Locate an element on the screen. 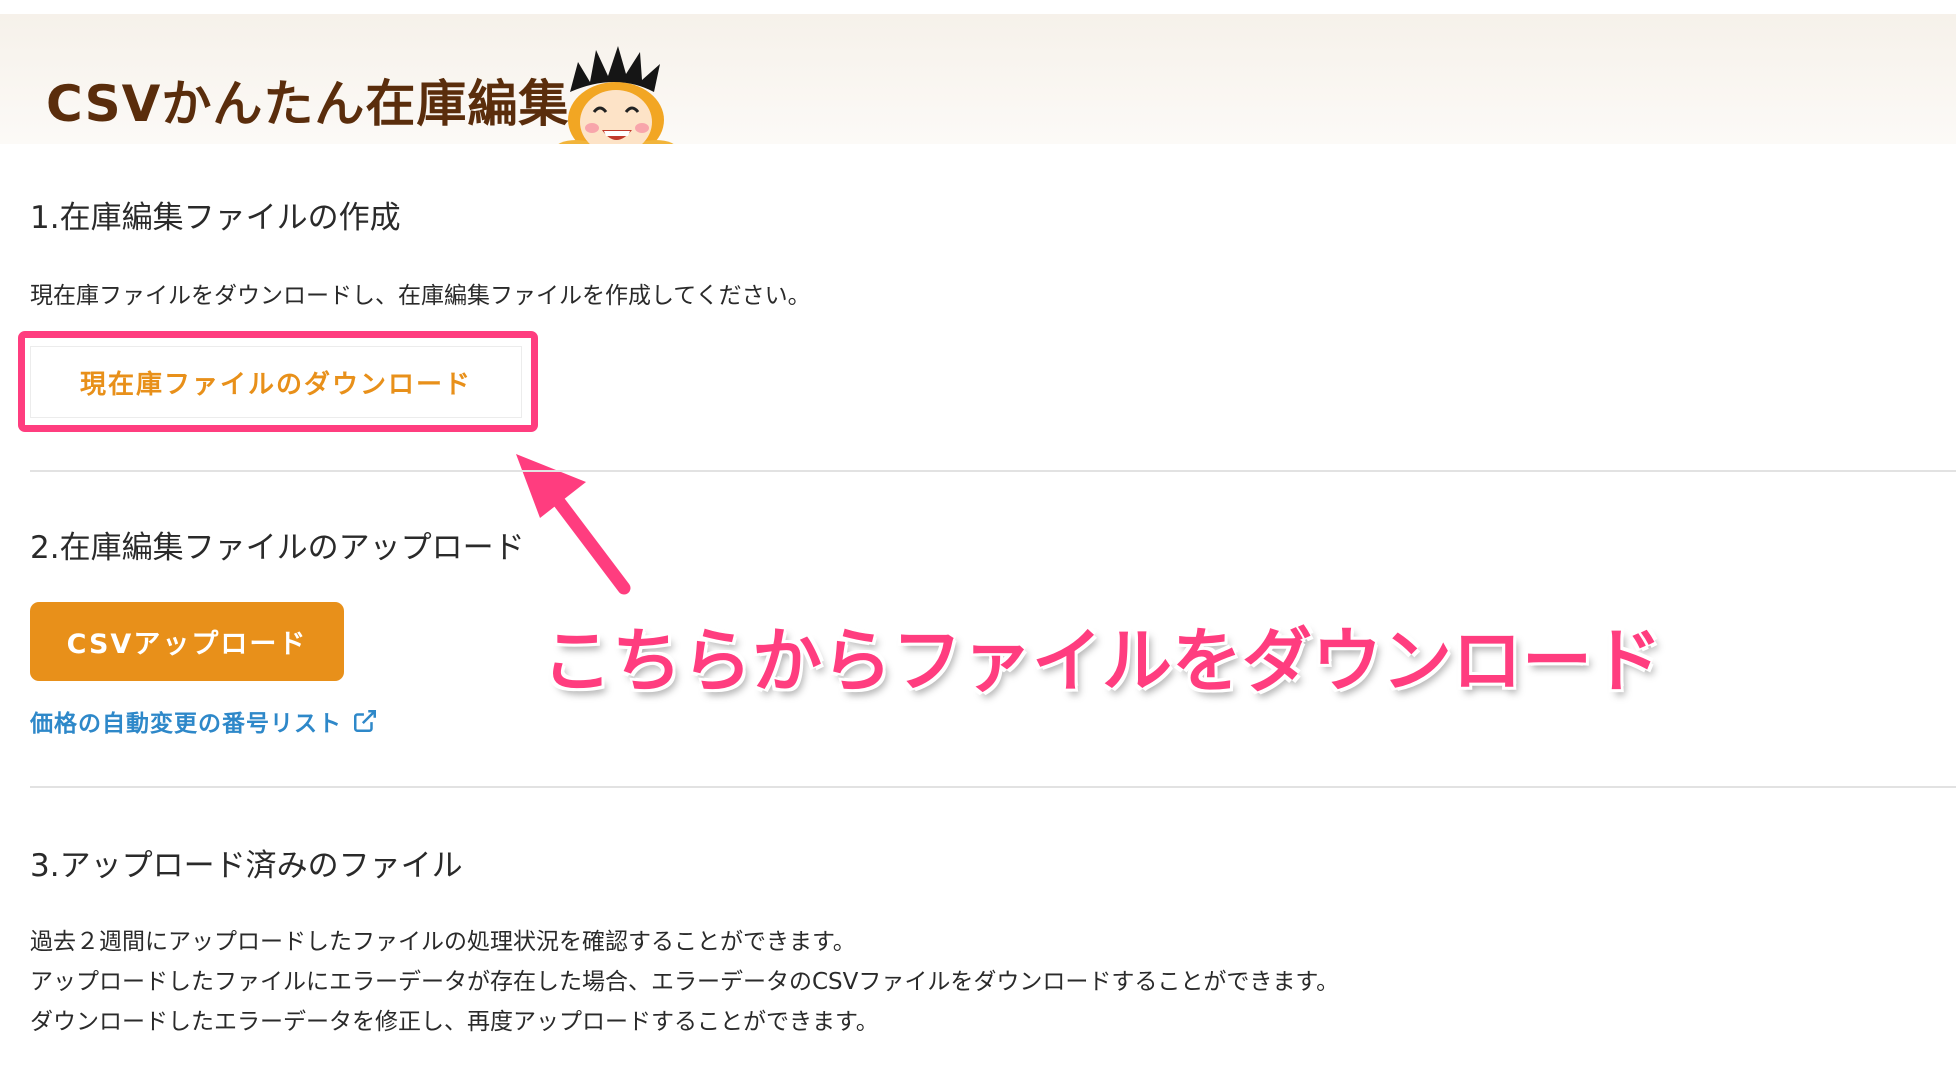 The width and height of the screenshot is (1956, 1066). annotation-arrow-icon is located at coordinates (573, 524).